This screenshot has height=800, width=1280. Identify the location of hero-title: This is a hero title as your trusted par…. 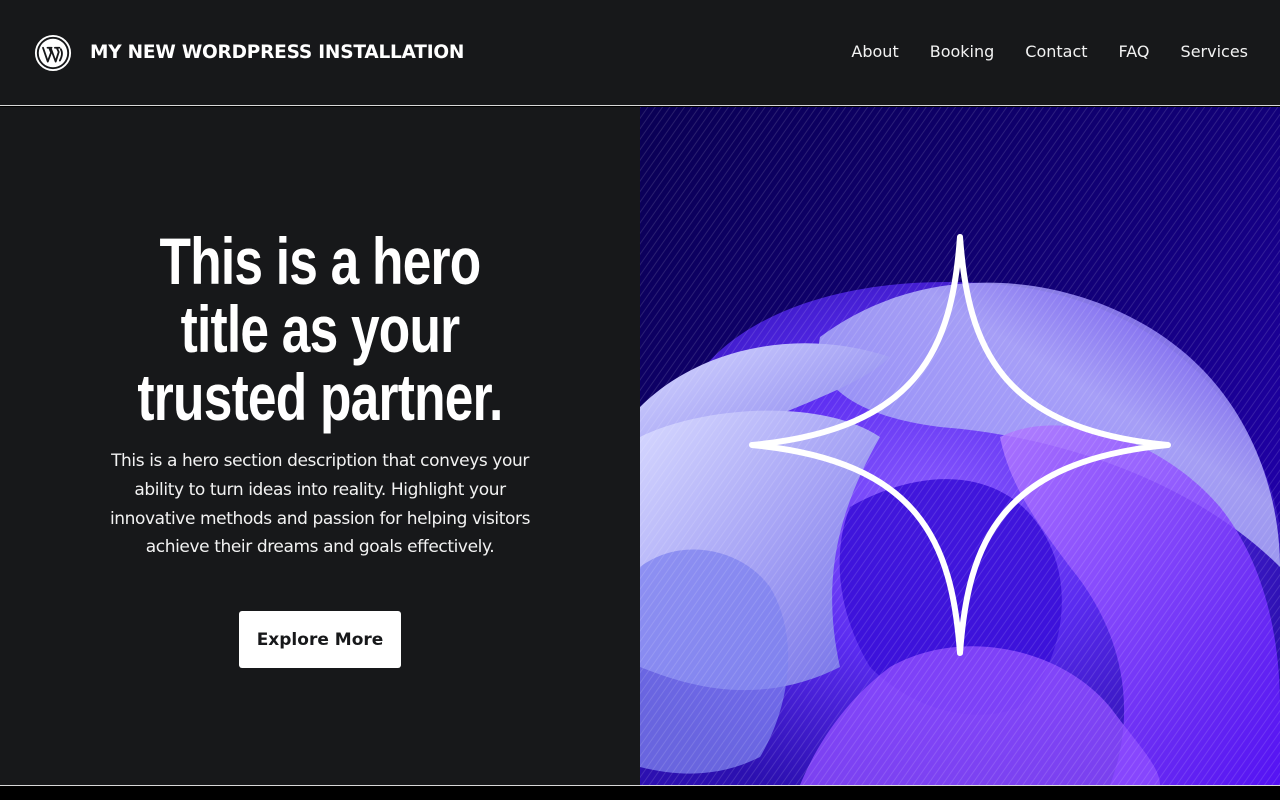
(320, 329).